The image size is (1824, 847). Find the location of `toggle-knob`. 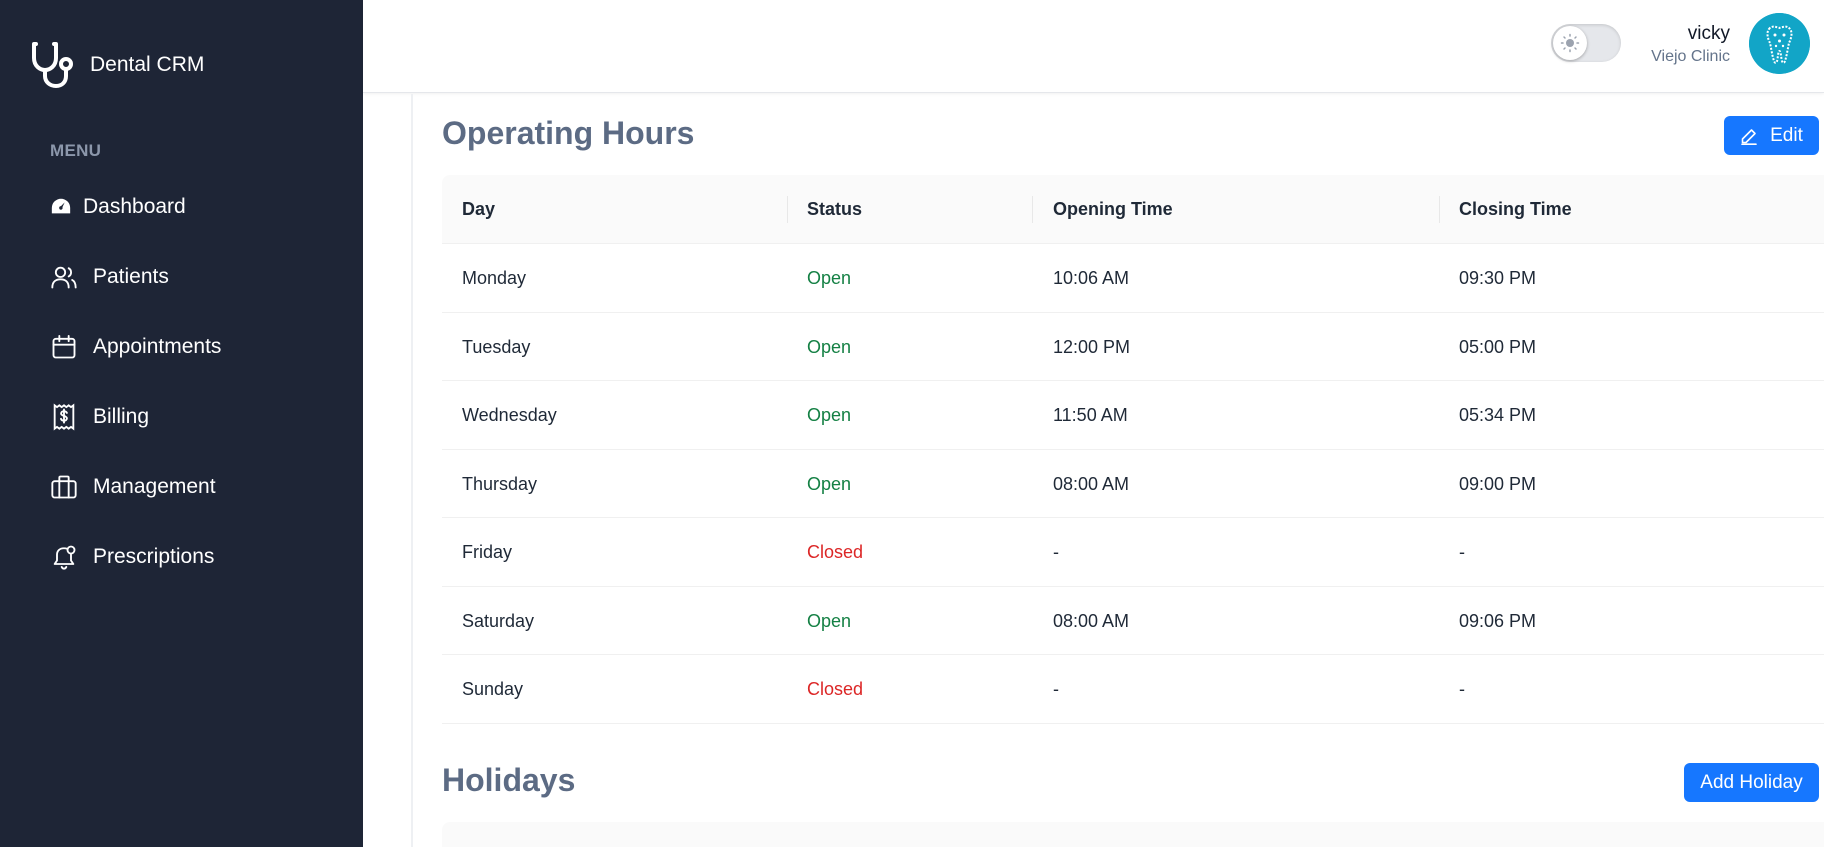

toggle-knob is located at coordinates (1570, 43).